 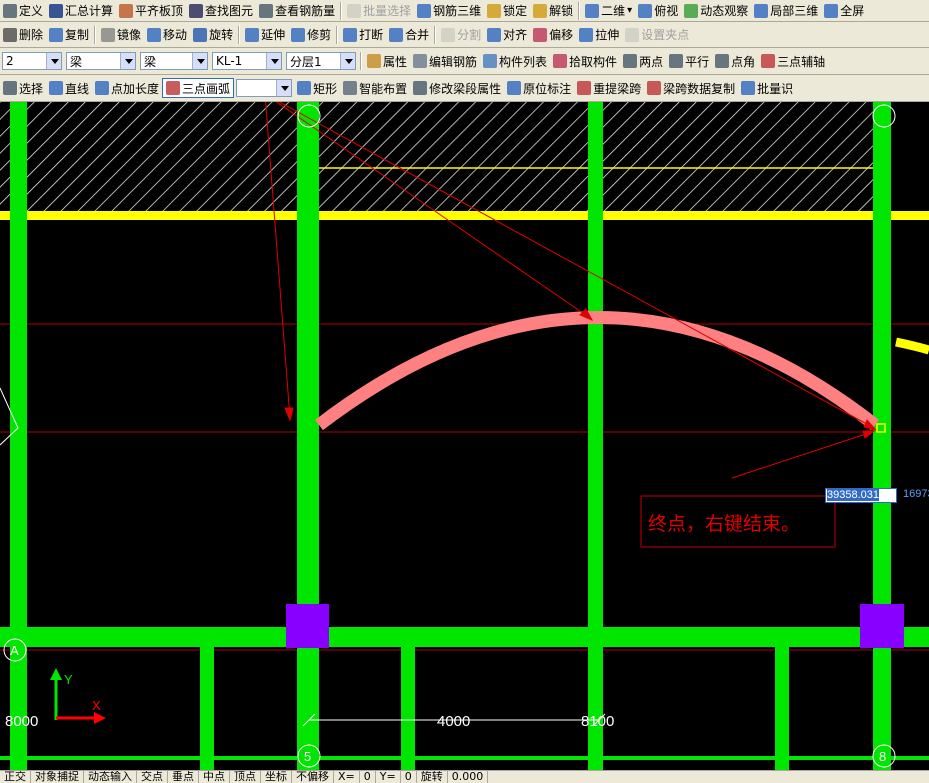 I want to click on yellow-beam, so click(x=464, y=215).